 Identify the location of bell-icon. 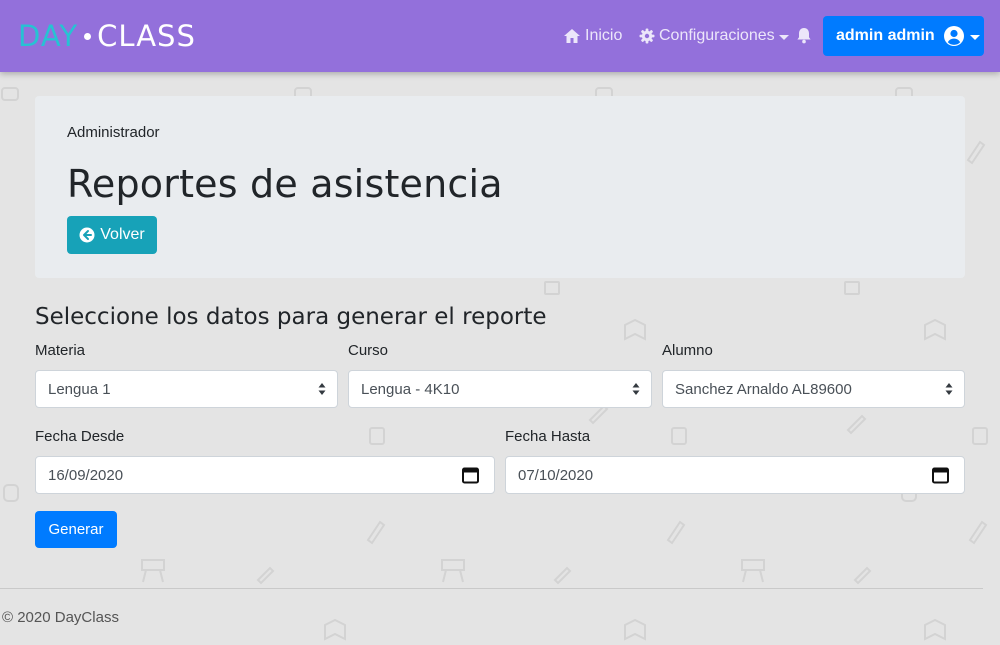
(804, 36).